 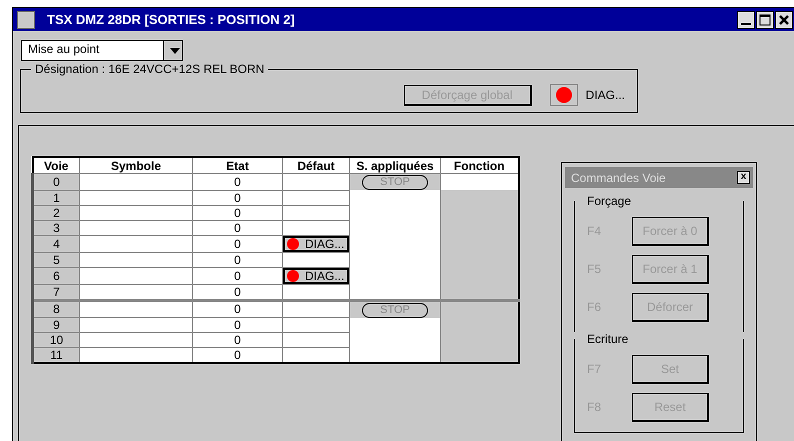 What do you see at coordinates (102, 50) in the screenshot?
I see `mode-dropdown: Mise au point` at bounding box center [102, 50].